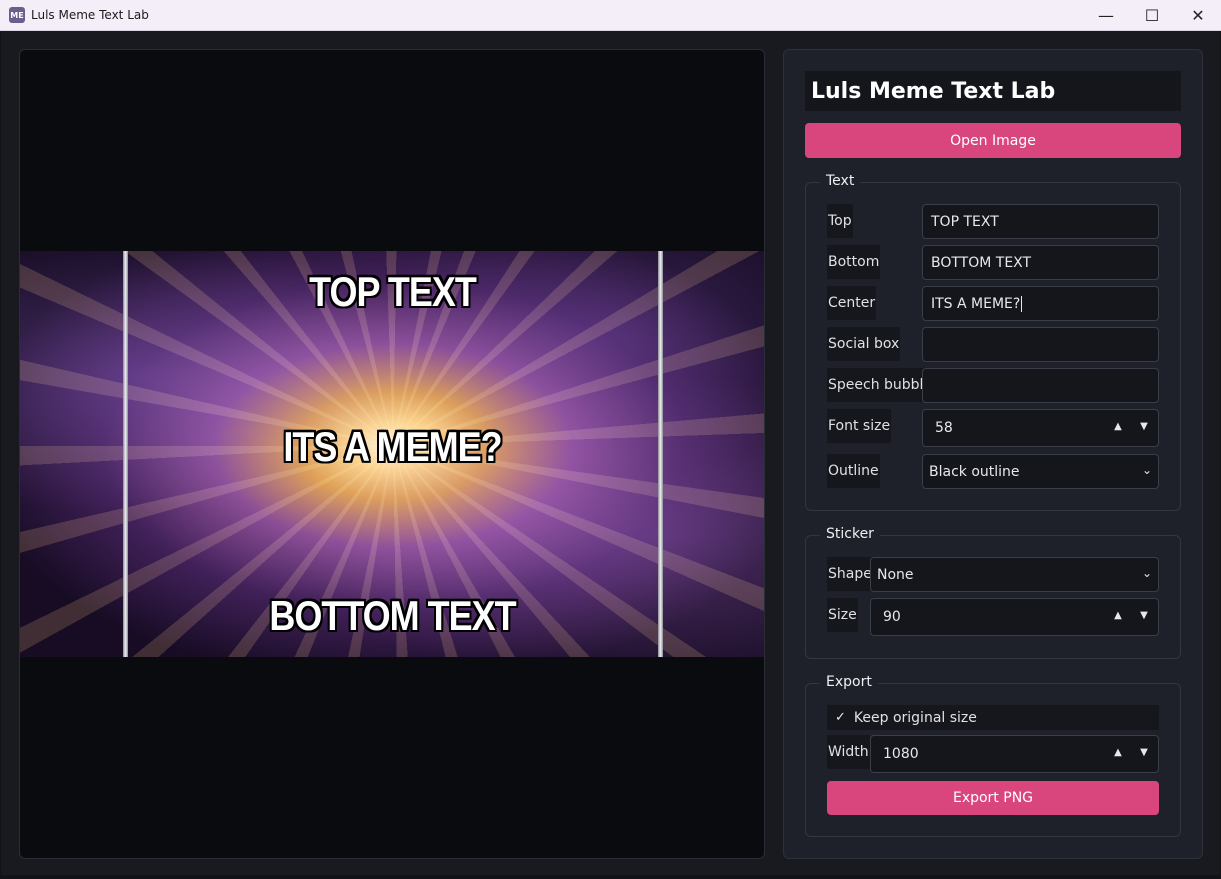  Describe the element at coordinates (850, 574) in the screenshot. I see `shape-label: Shape` at that location.